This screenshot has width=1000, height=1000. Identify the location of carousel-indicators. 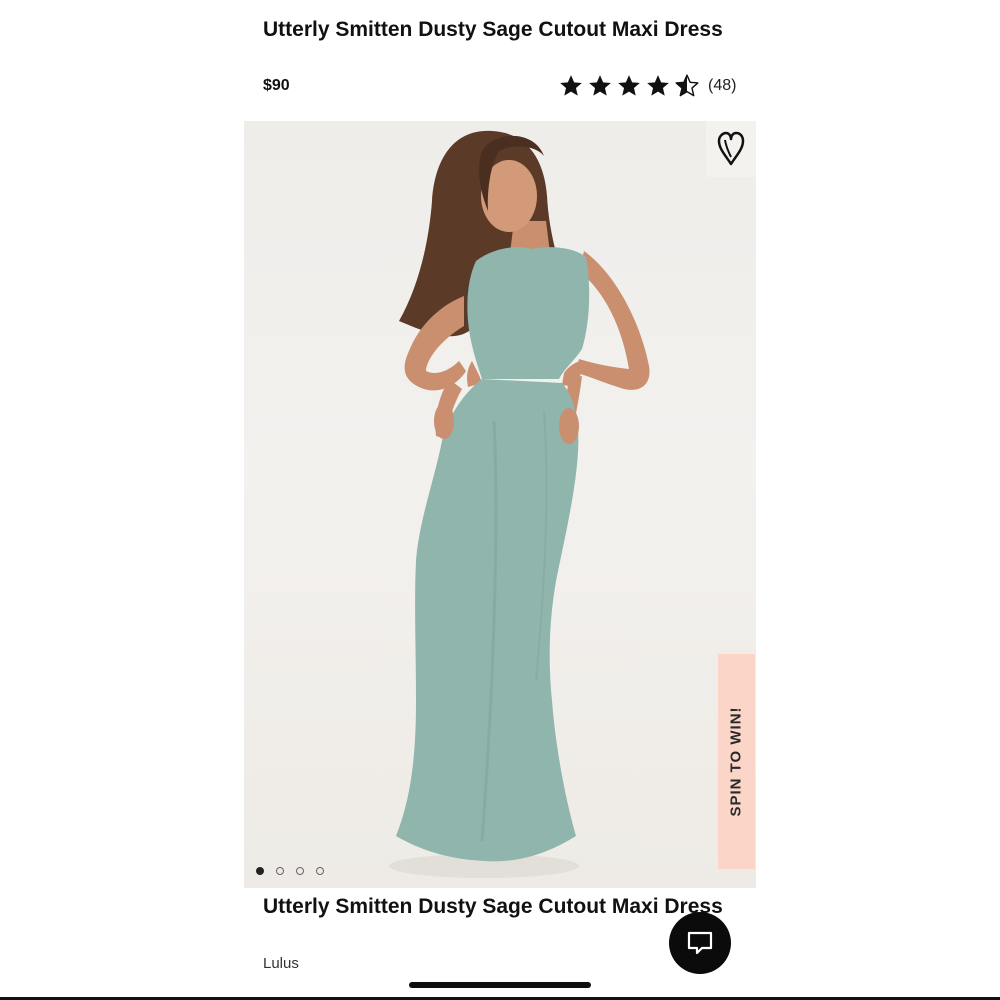
(290, 871).